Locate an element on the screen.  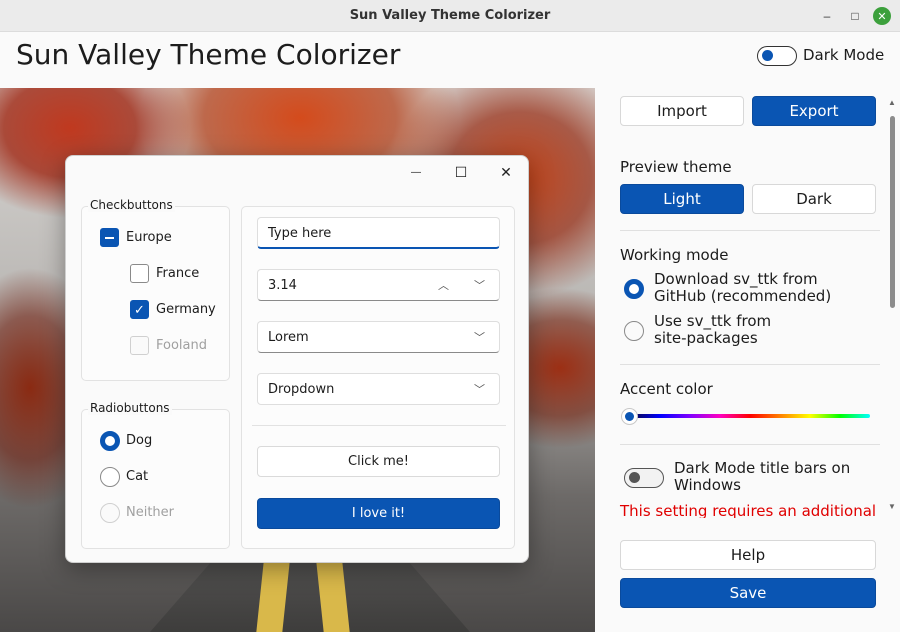
minus-icon is located at coordinates (109, 237).